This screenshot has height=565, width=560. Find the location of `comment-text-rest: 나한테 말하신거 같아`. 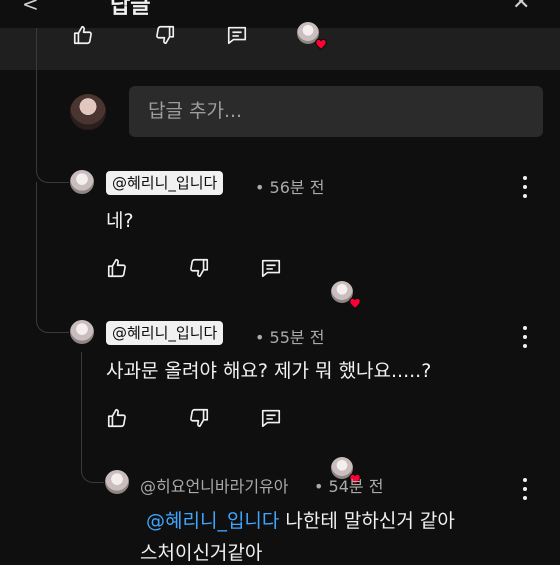

comment-text-rest: 나한테 말하신거 같아 is located at coordinates (367, 521).